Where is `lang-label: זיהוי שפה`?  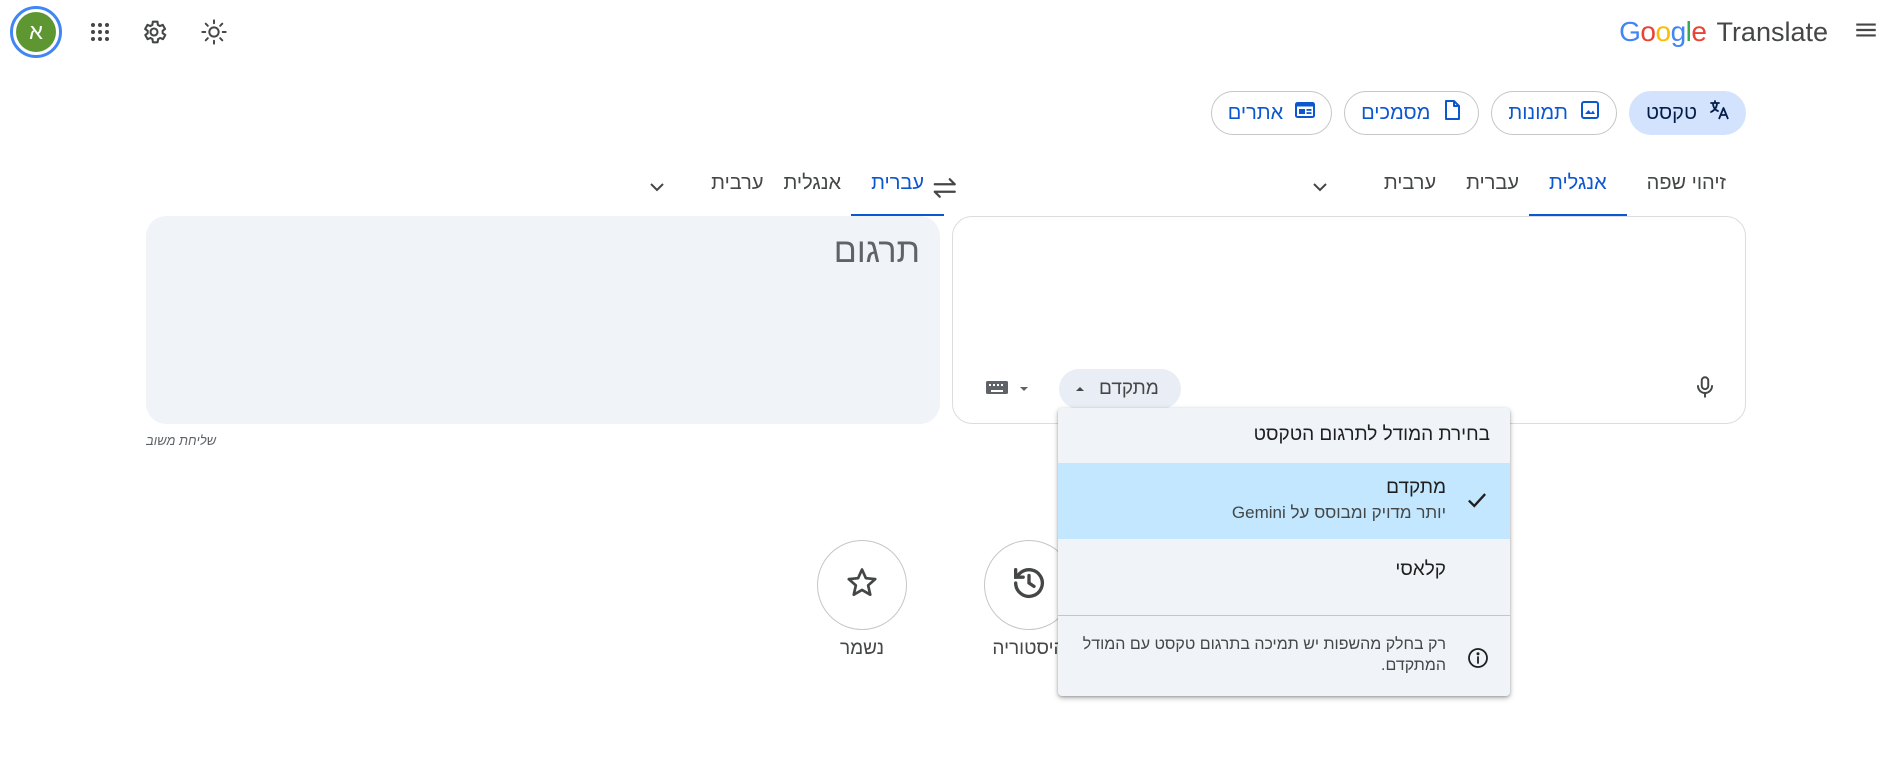
lang-label: זיהוי שפה is located at coordinates (1686, 183).